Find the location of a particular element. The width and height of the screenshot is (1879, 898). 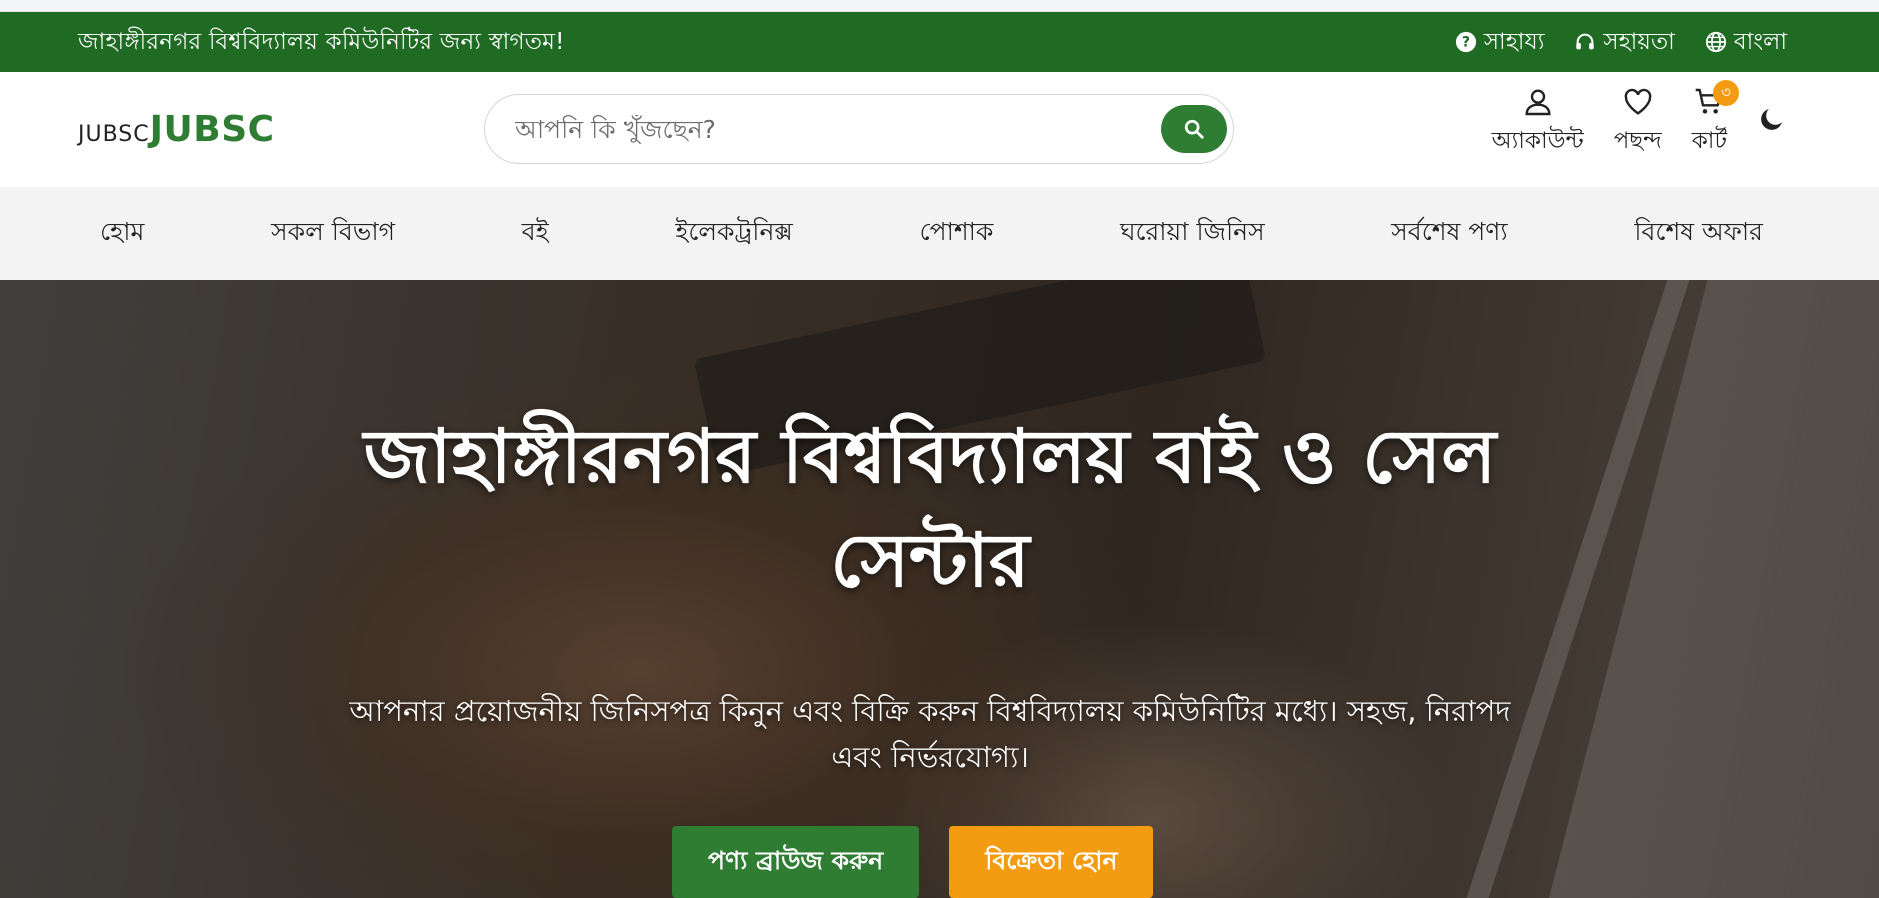

nav-item-electronics: ইলেকট্রনিক্স is located at coordinates (733, 233).